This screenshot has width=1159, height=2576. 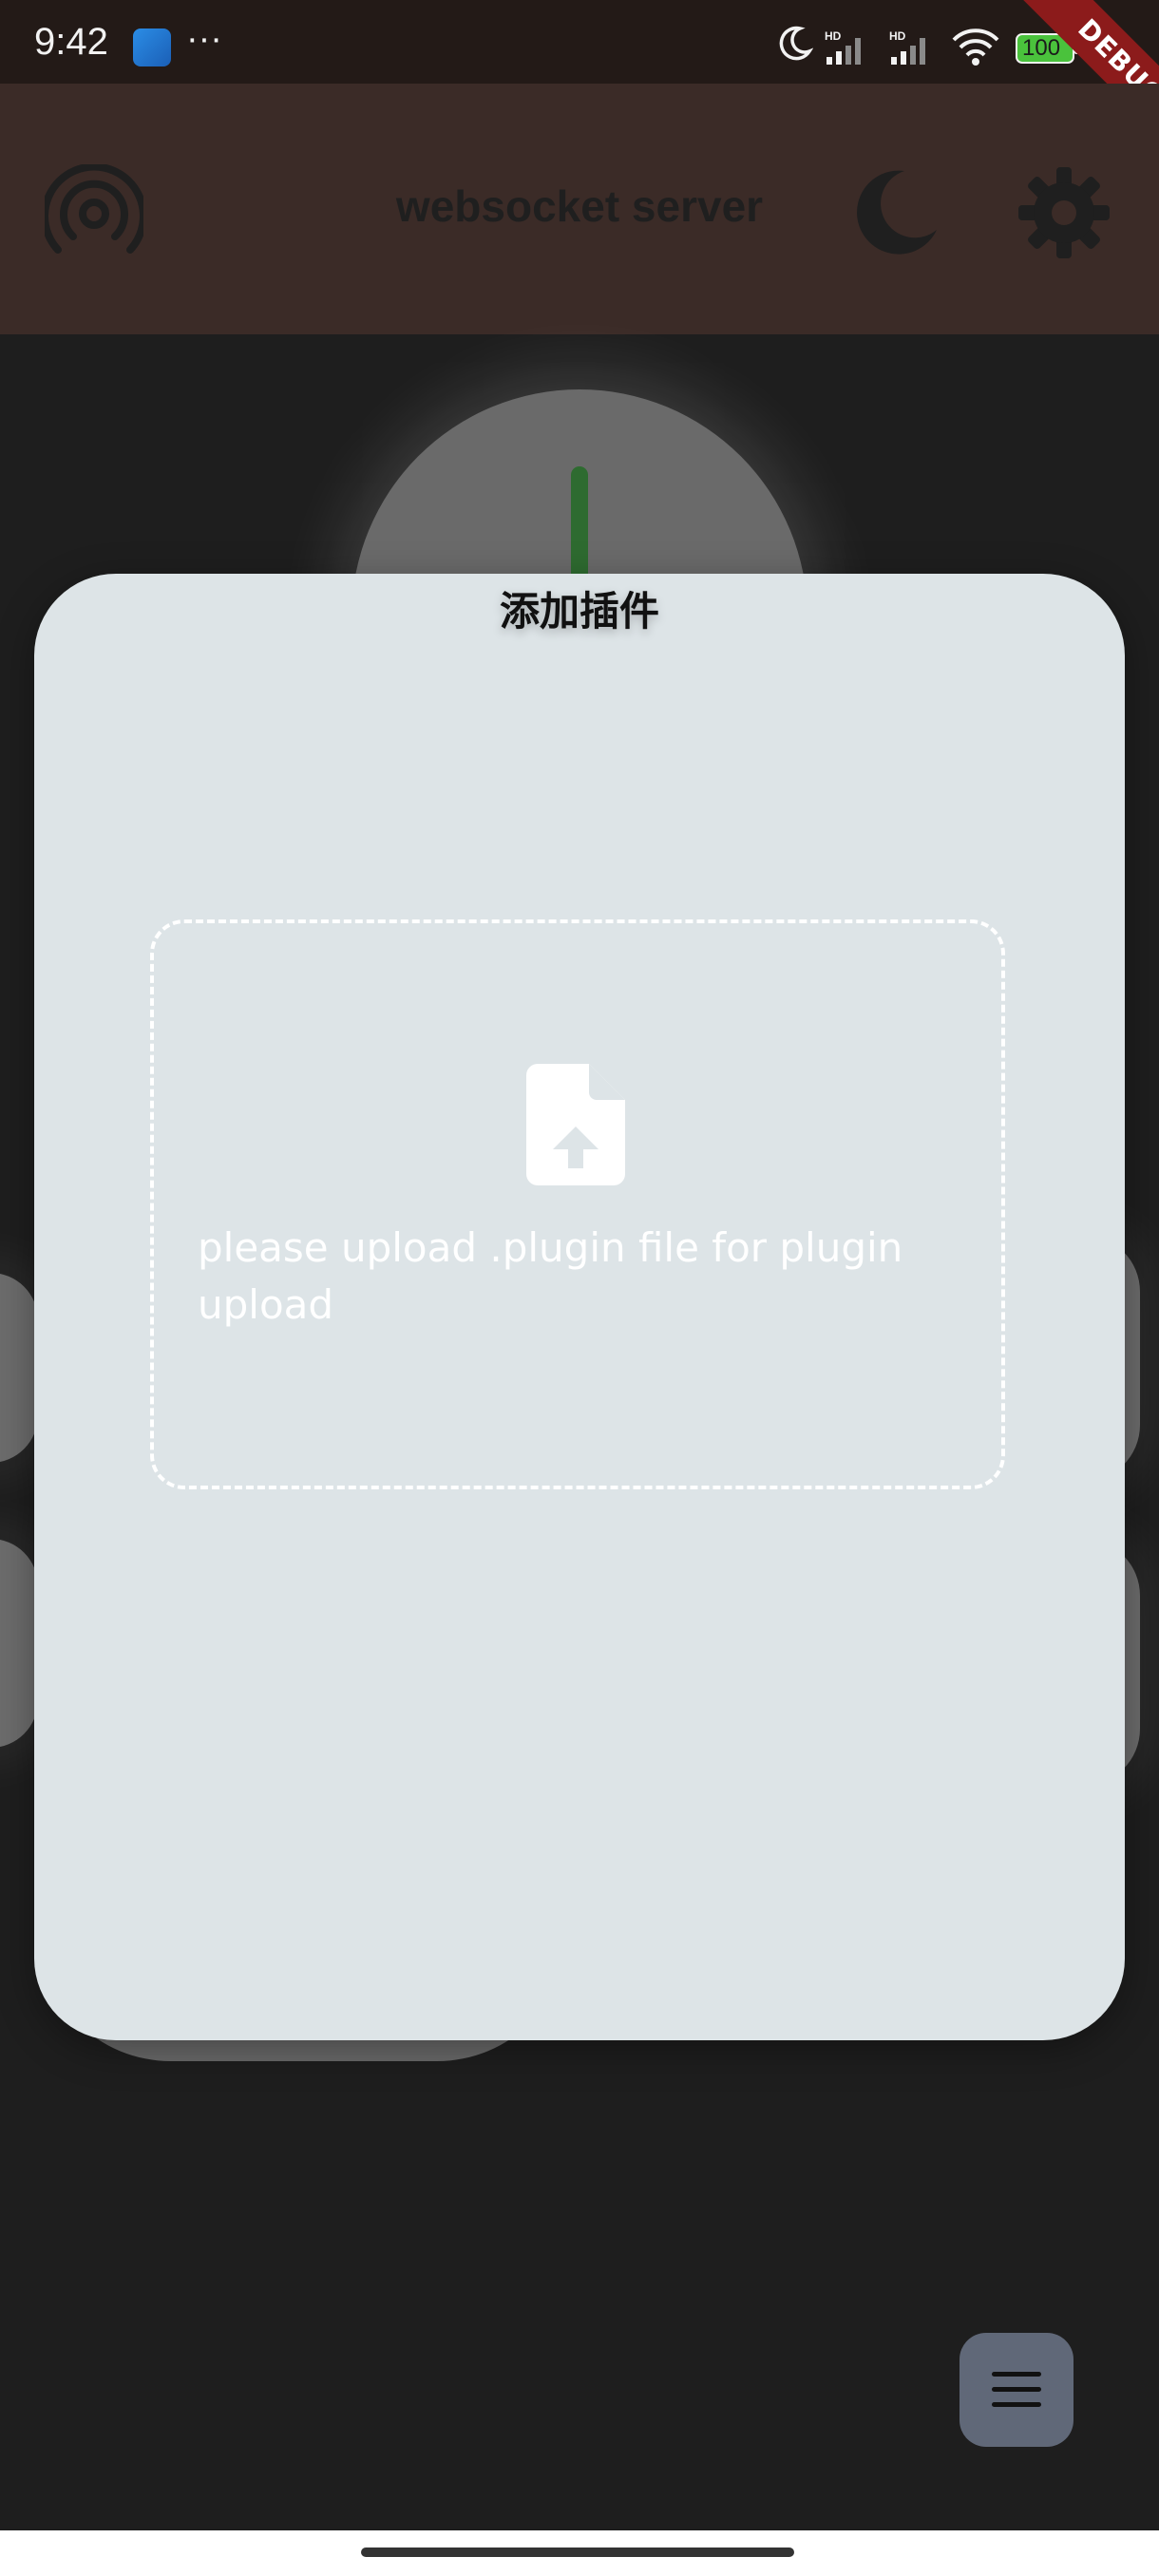 I want to click on home-indicator, so click(x=577, y=2552).